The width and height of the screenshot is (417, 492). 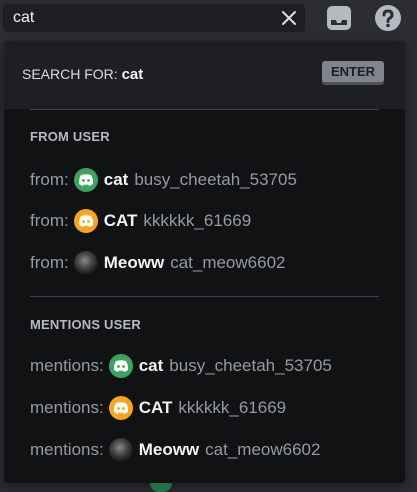 What do you see at coordinates (161, 487) in the screenshot?
I see `background-avatar-fragment` at bounding box center [161, 487].